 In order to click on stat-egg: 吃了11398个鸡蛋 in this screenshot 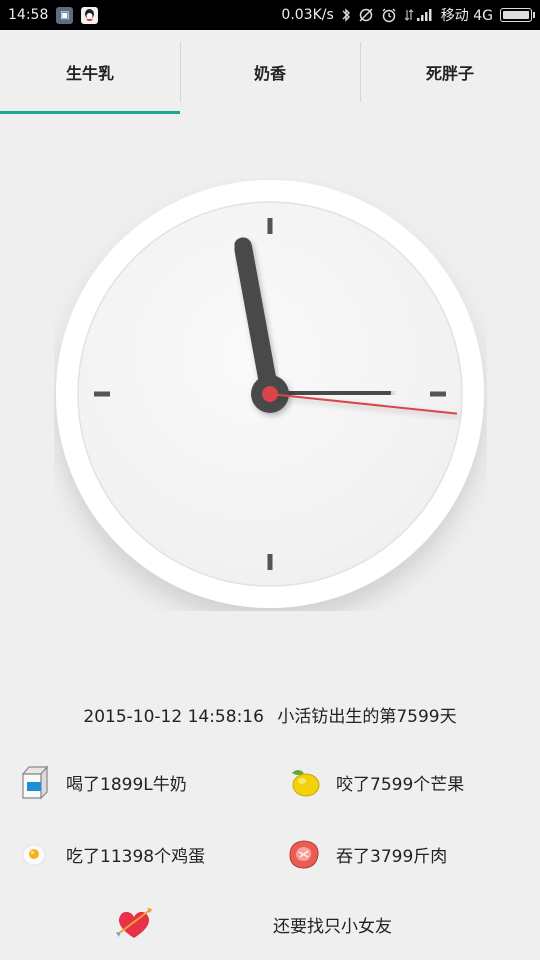, I will do `click(110, 854)`.